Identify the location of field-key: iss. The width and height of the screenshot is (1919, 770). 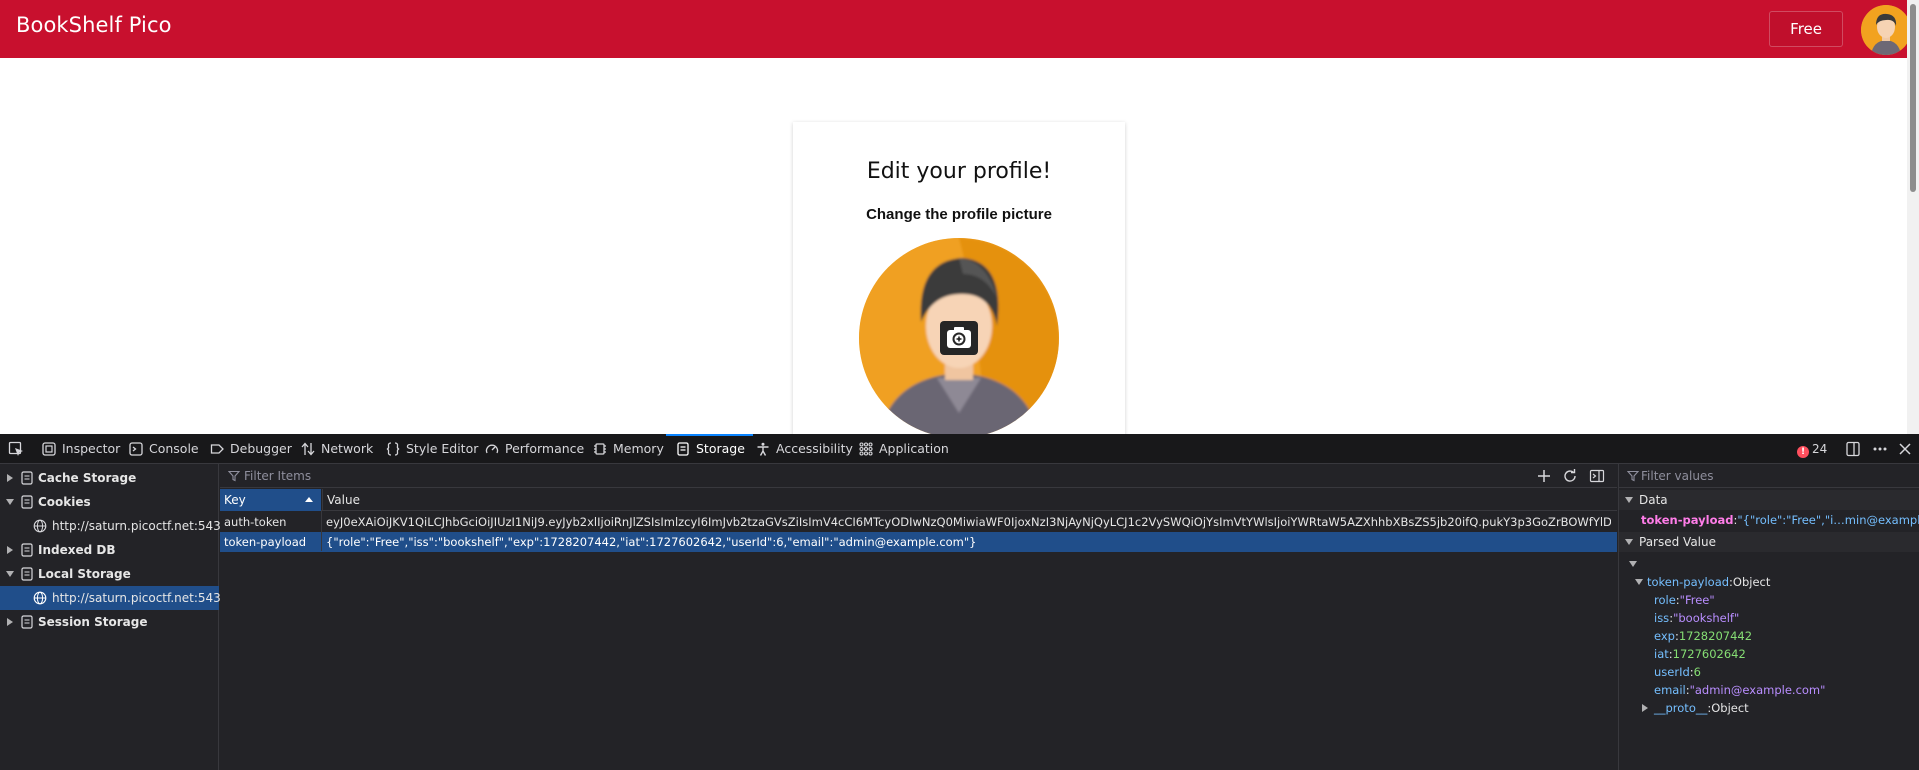
(1662, 618).